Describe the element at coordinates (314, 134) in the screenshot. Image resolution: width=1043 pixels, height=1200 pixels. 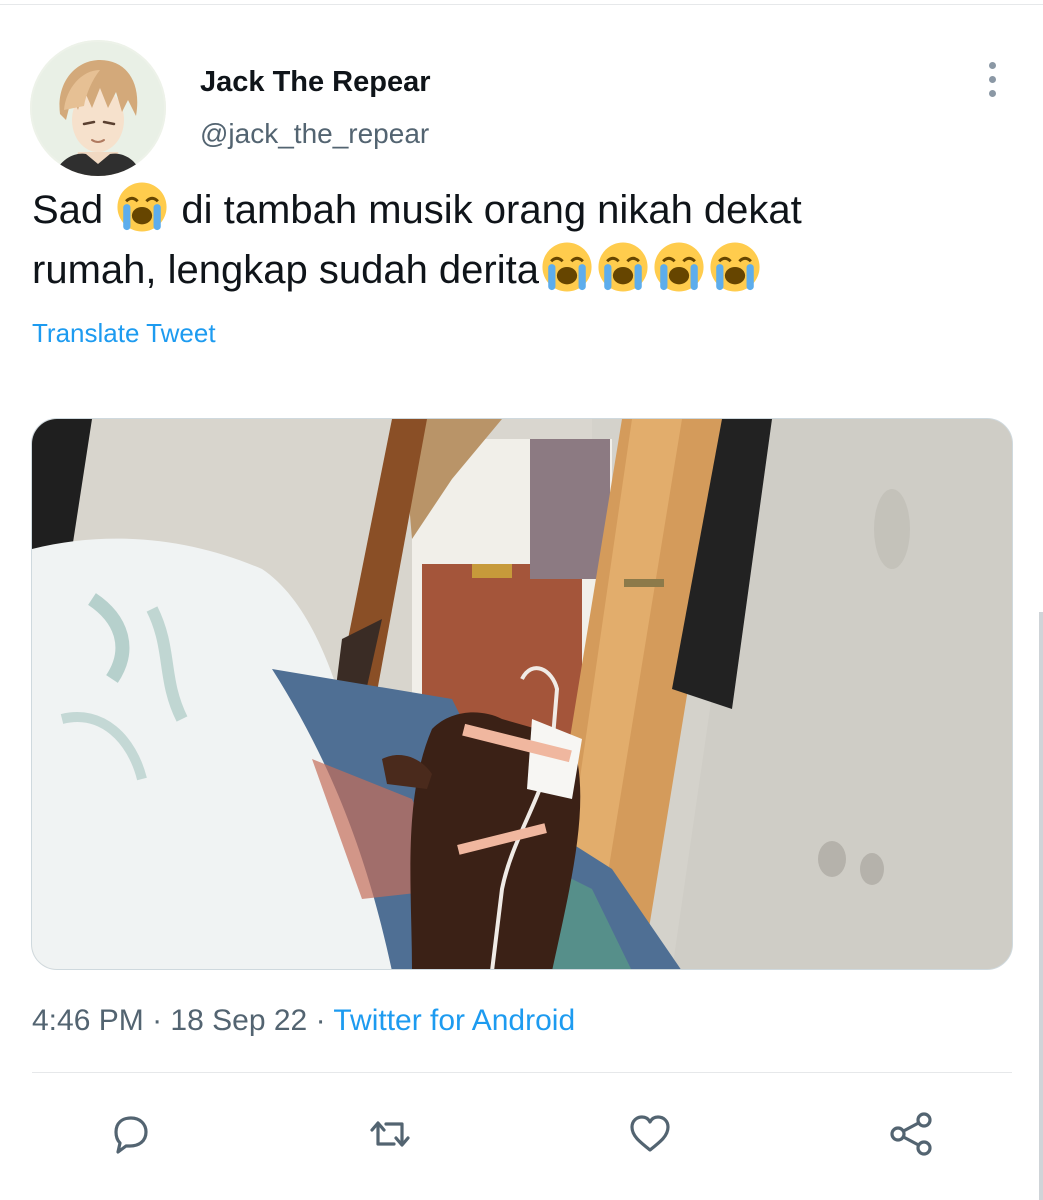
I see `author-handle: @jack_the_repear` at that location.